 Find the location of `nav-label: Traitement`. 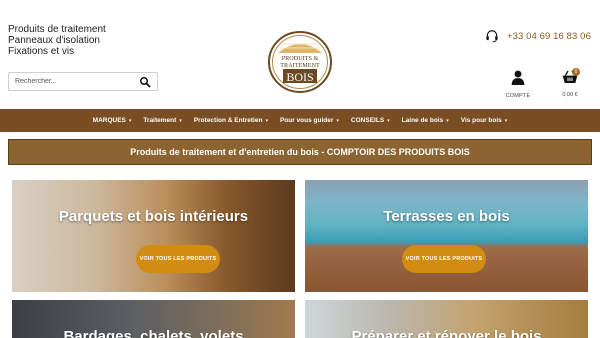

nav-label: Traitement is located at coordinates (160, 120).